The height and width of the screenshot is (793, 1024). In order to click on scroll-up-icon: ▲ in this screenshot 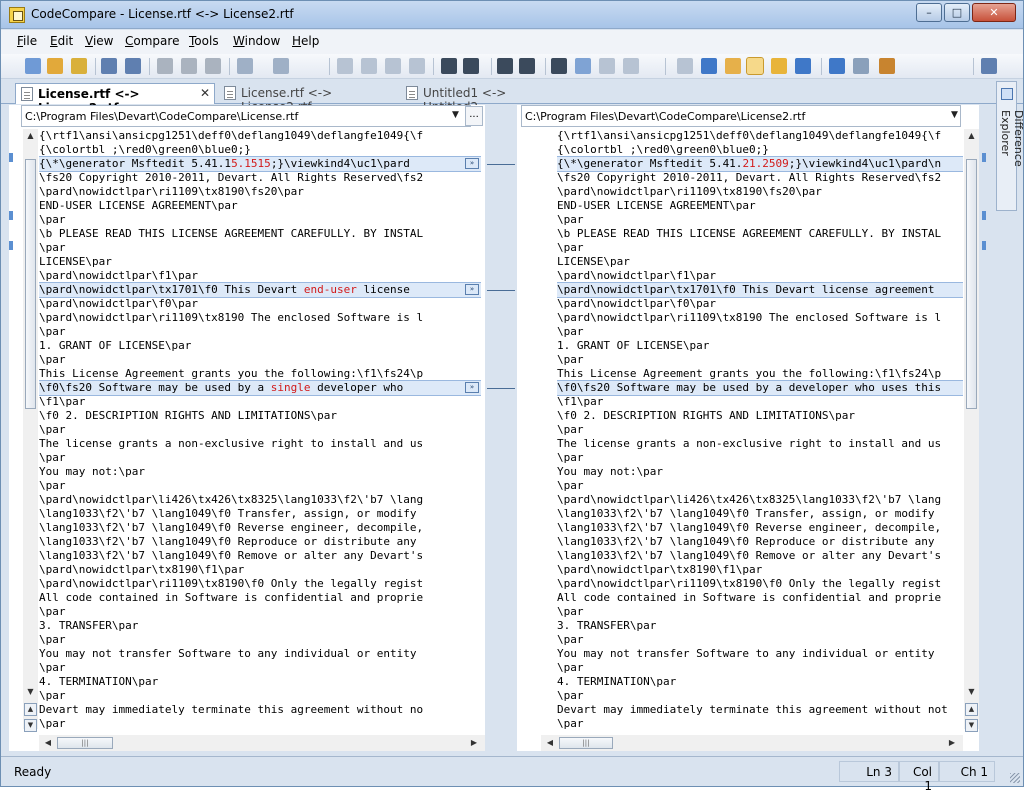, I will do `click(971, 136)`.